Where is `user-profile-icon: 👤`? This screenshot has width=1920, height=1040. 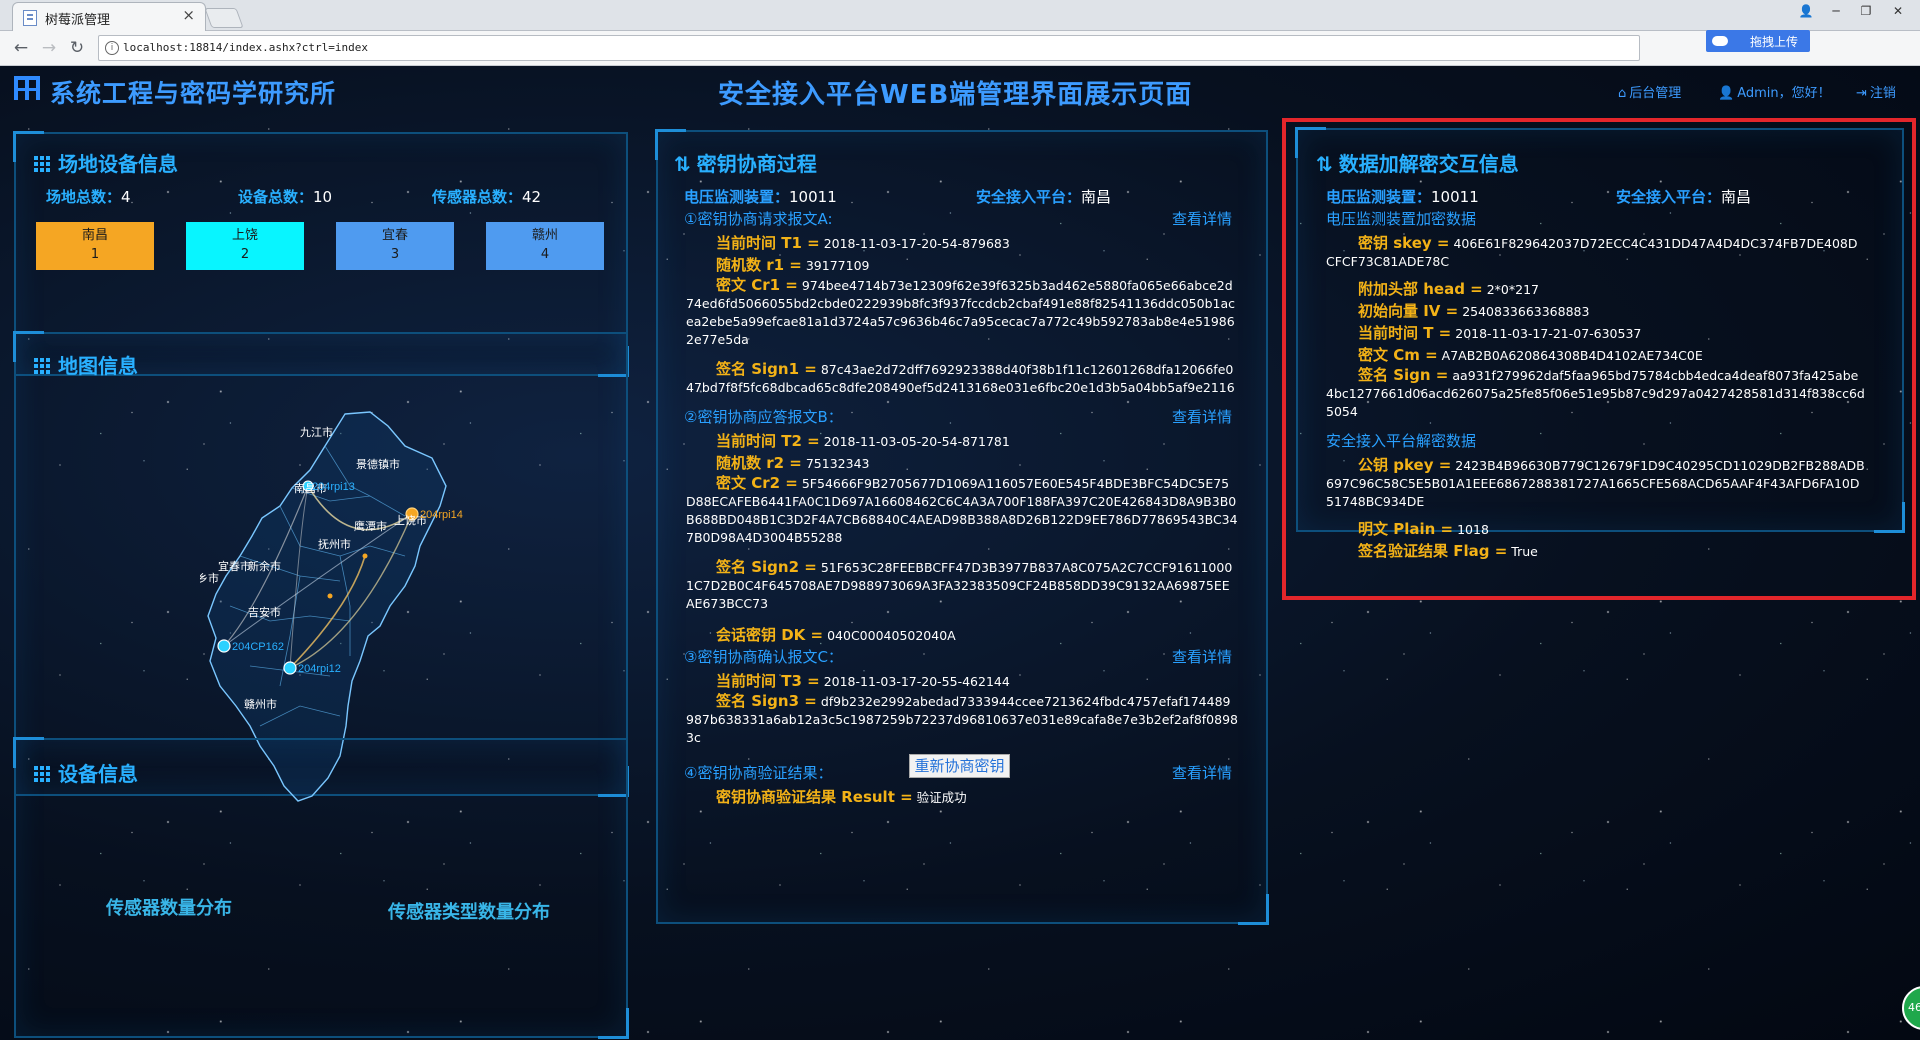
user-profile-icon: 👤 is located at coordinates (1806, 11).